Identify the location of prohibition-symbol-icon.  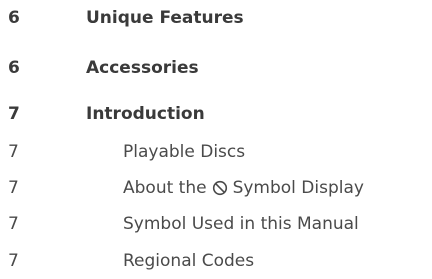
(219, 188).